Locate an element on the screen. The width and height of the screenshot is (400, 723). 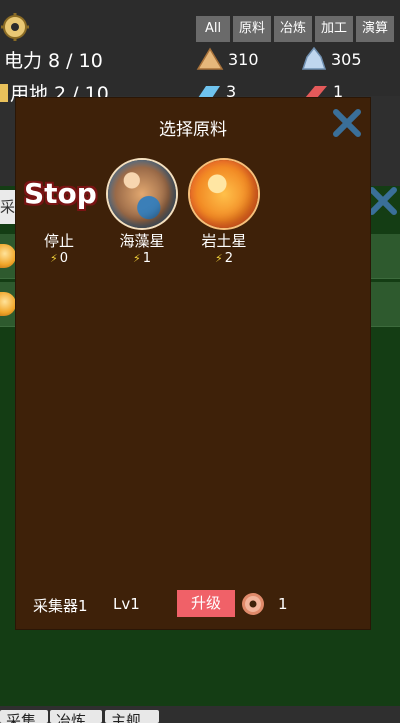
filter-all: All is located at coordinates (213, 29).